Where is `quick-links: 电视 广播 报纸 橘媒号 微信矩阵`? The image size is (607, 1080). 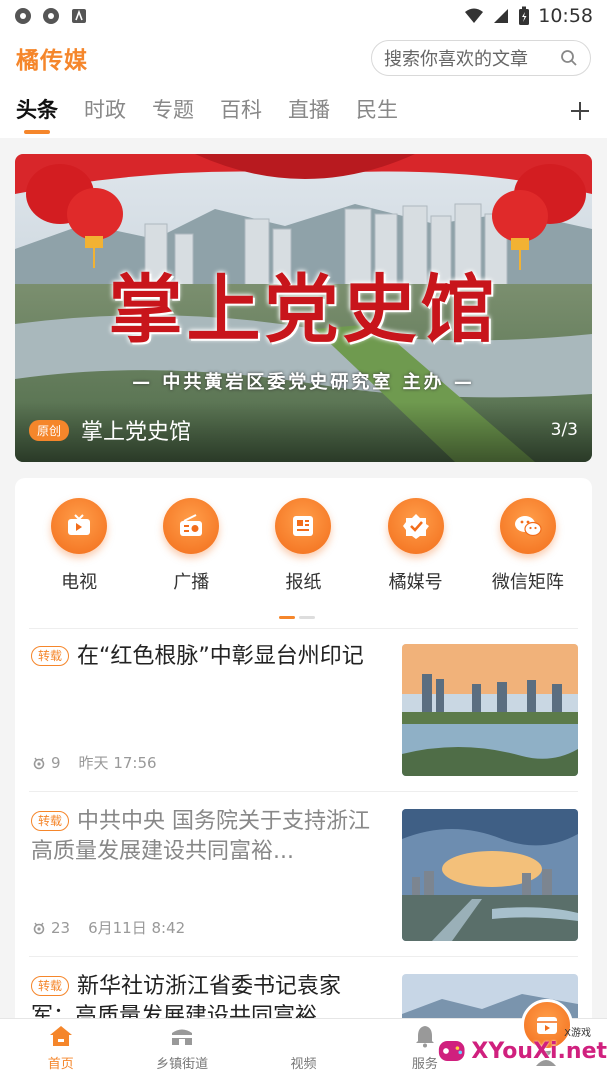 quick-links: 电视 广播 报纸 橘媒号 微信矩阵 is located at coordinates (303, 546).